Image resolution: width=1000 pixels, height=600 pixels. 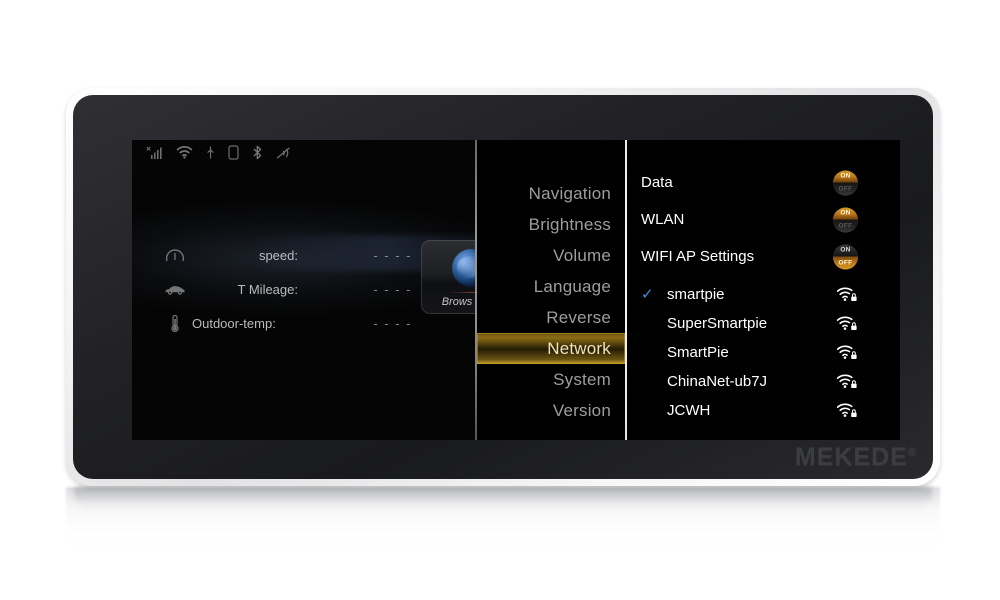 I want to click on menu-item-brightness: Brightness, so click(x=551, y=224).